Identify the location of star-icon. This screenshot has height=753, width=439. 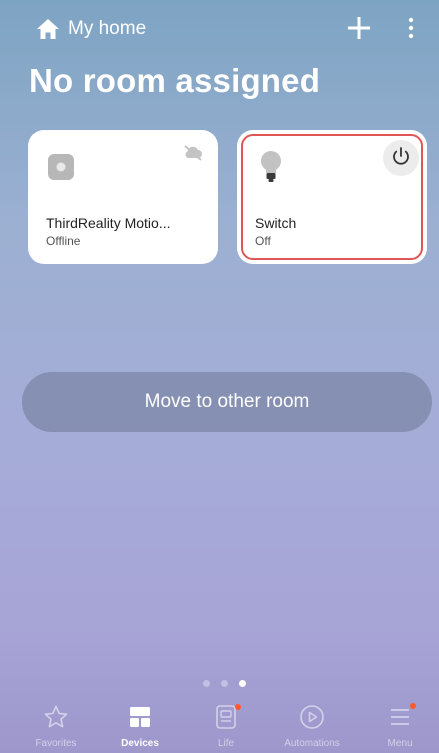
(56, 719).